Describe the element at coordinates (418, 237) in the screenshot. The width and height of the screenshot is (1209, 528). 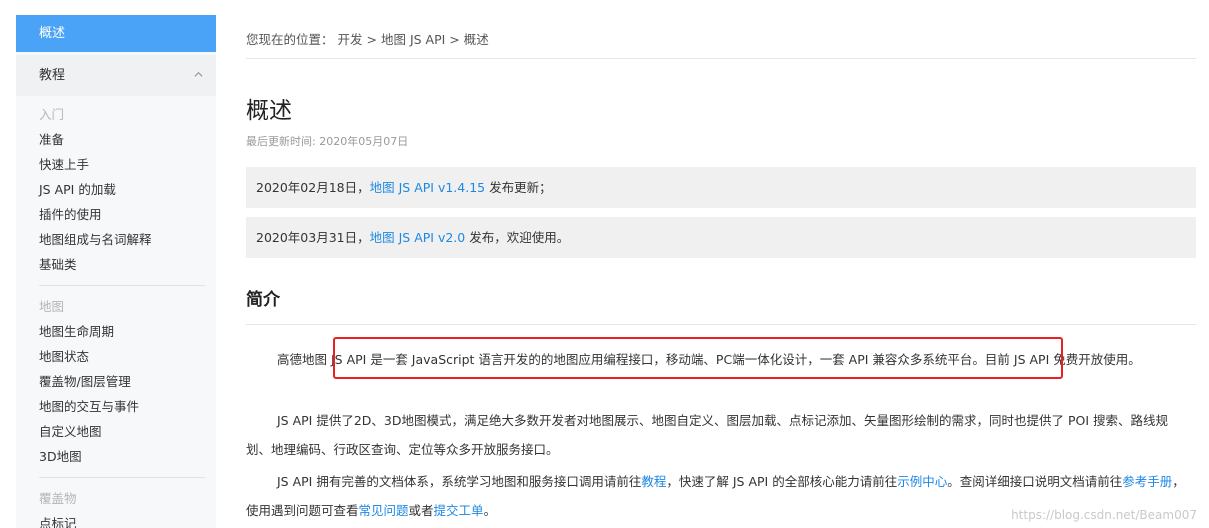
I see `notice-link-v2: 地图 JS API v2.0` at that location.